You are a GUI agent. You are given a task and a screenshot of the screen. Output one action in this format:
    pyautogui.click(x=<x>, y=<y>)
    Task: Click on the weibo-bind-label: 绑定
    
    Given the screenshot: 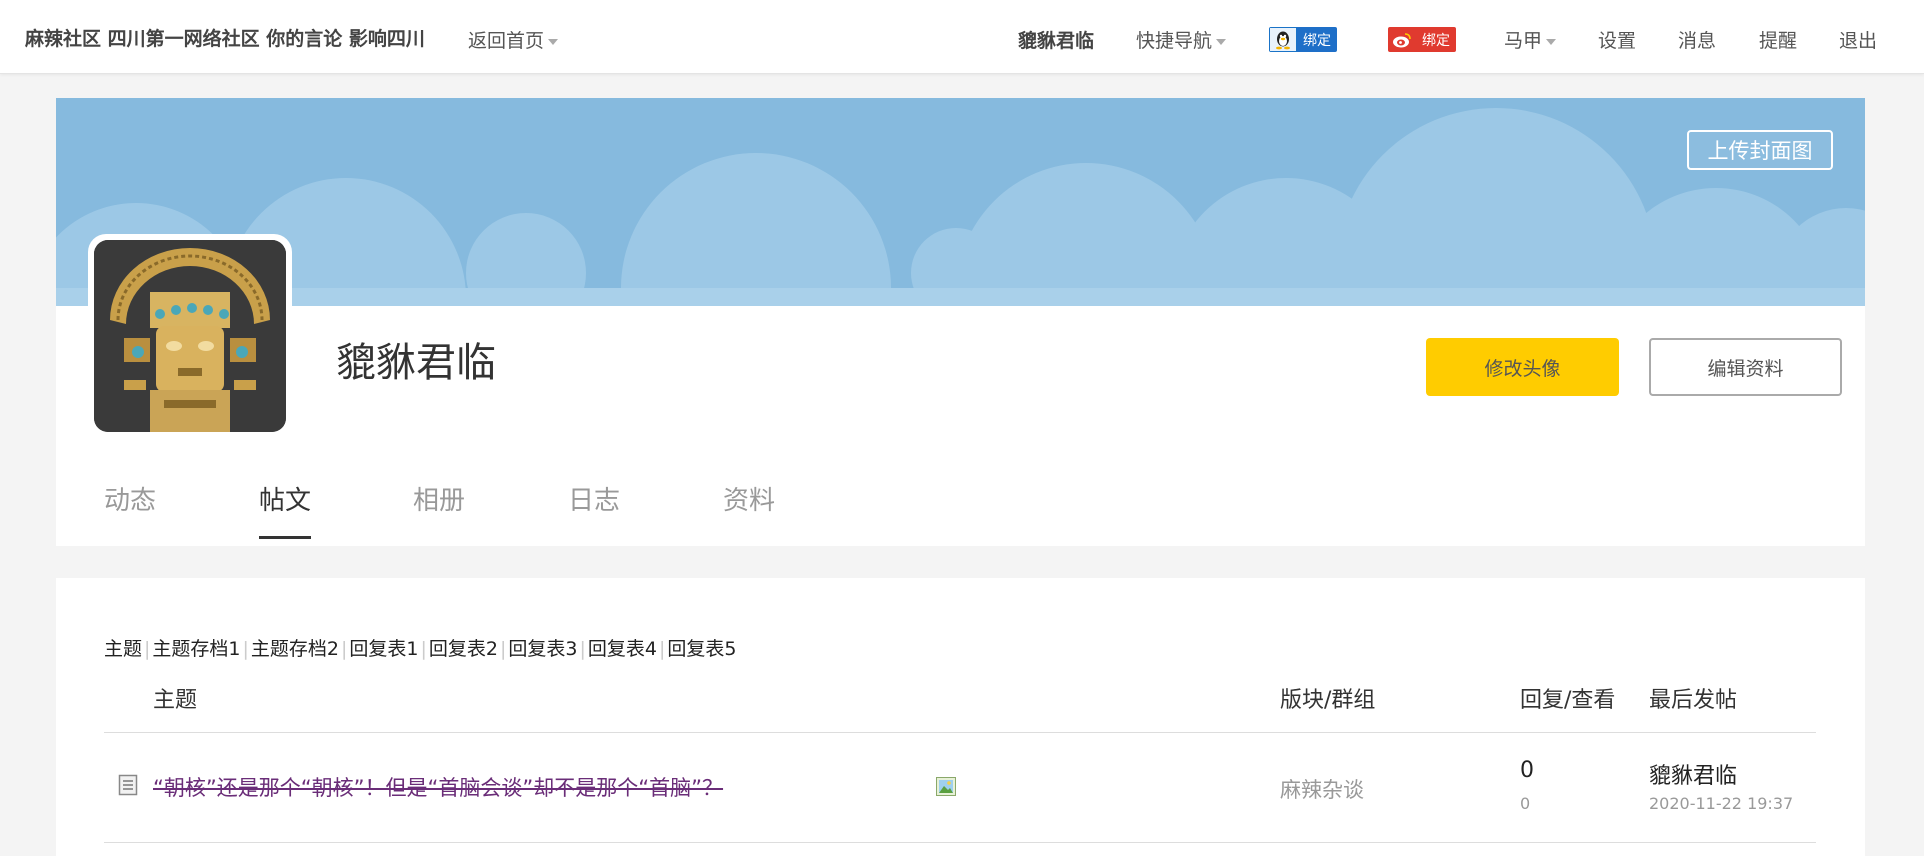 What is the action you would take?
    pyautogui.click(x=1436, y=39)
    